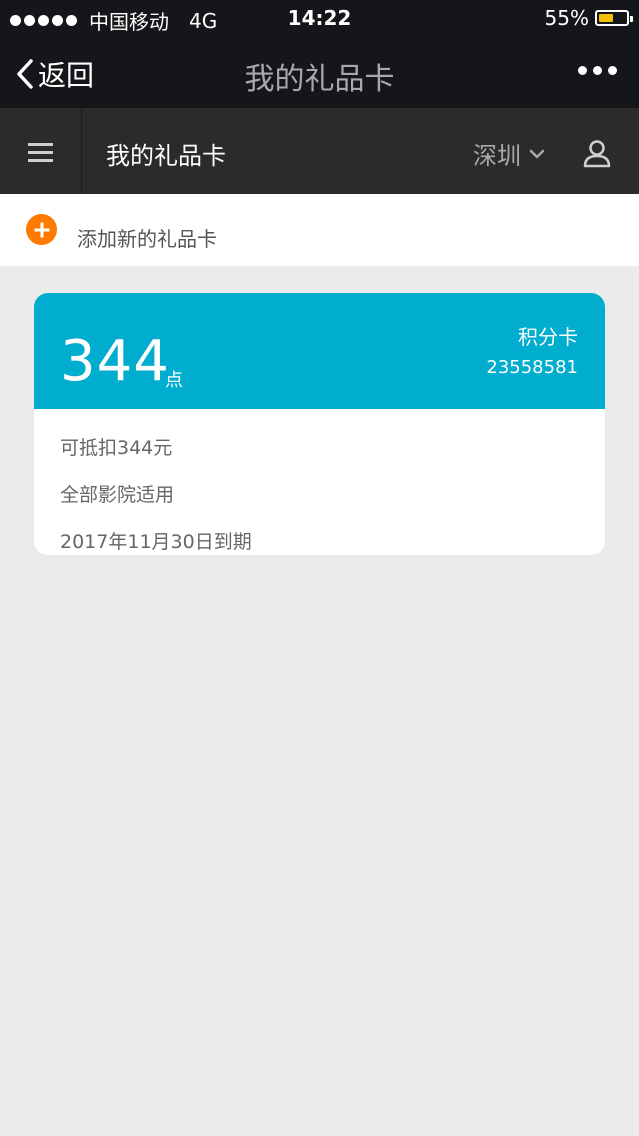 Image resolution: width=639 pixels, height=1136 pixels. Describe the element at coordinates (497, 156) in the screenshot. I see `city-label: 深圳` at that location.